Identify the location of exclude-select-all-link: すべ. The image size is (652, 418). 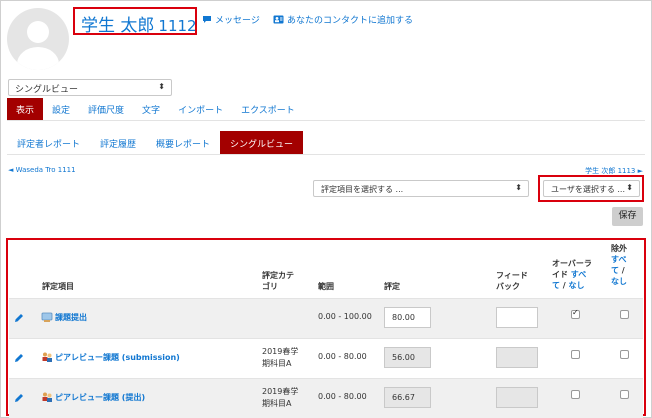
(619, 259).